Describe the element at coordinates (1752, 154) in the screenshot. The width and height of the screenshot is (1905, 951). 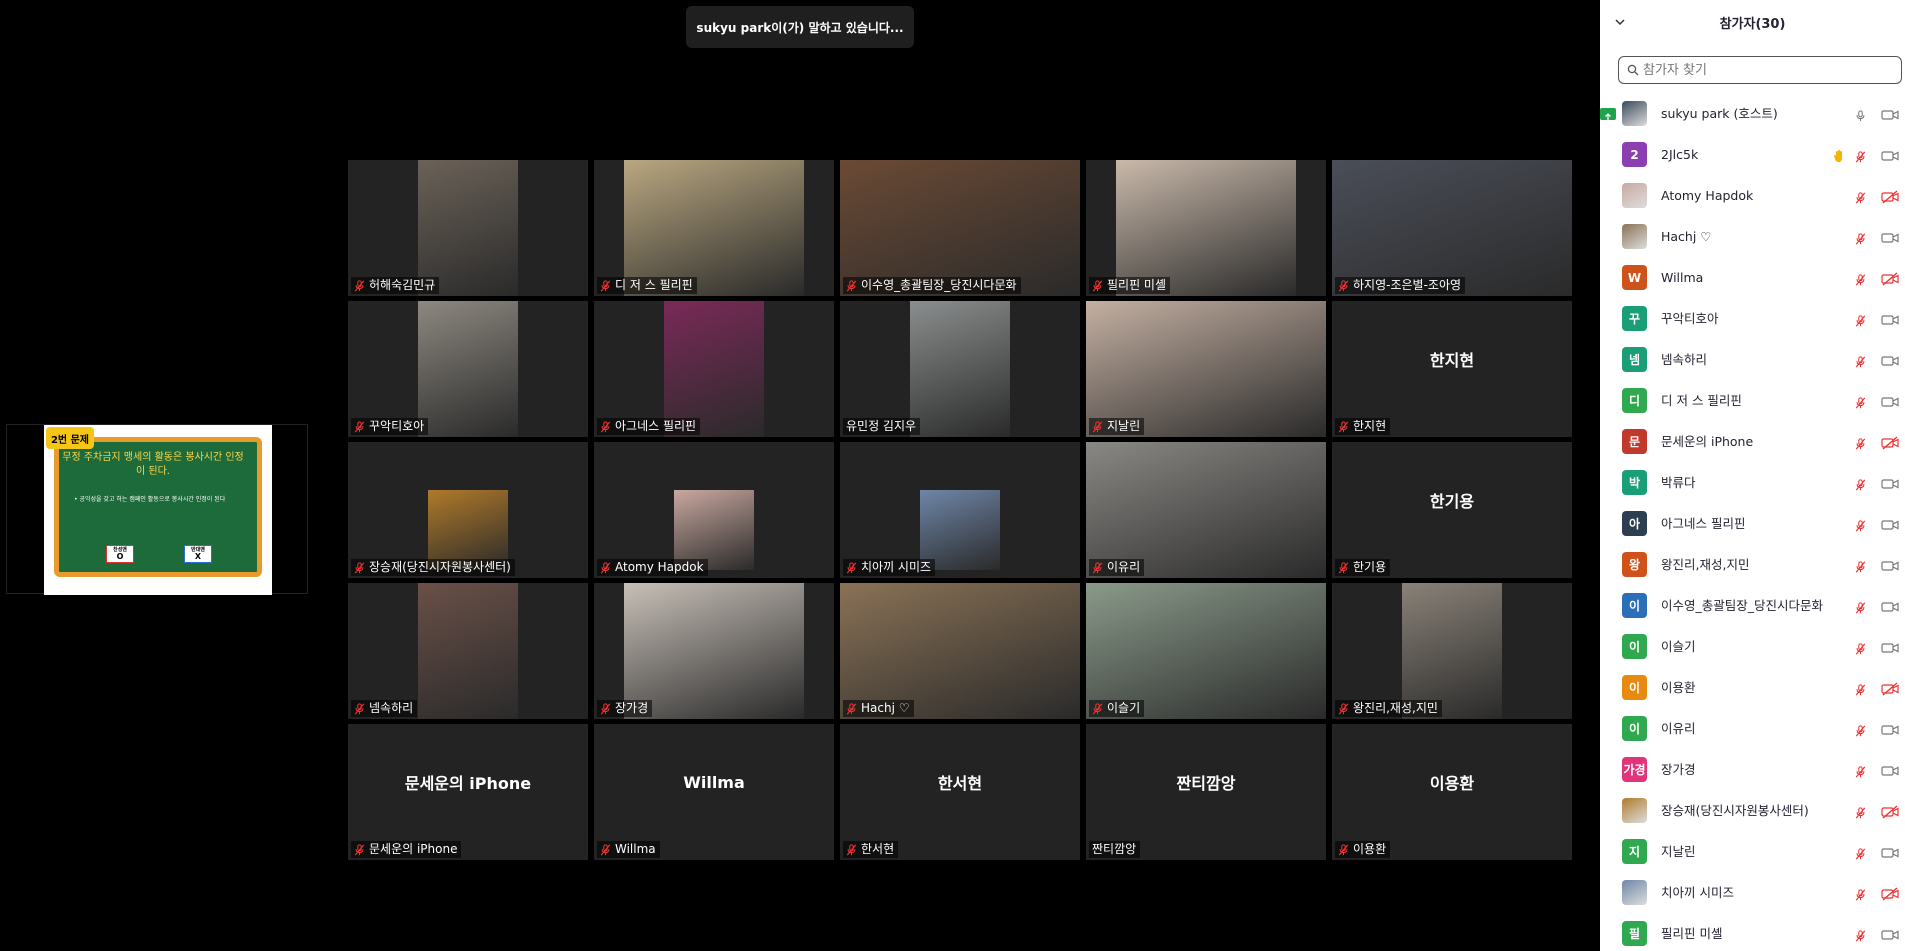
I see `participant-row: 2 2Jlc5k` at that location.